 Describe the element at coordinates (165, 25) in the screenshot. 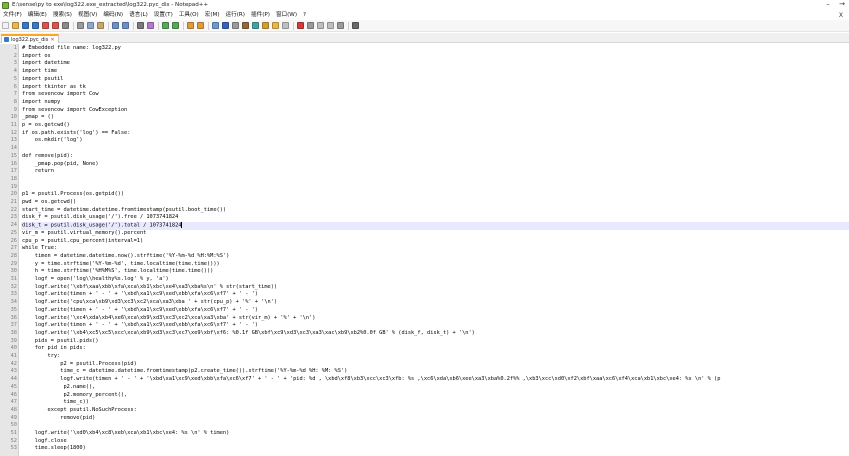

I see `zoom-in-button` at that location.